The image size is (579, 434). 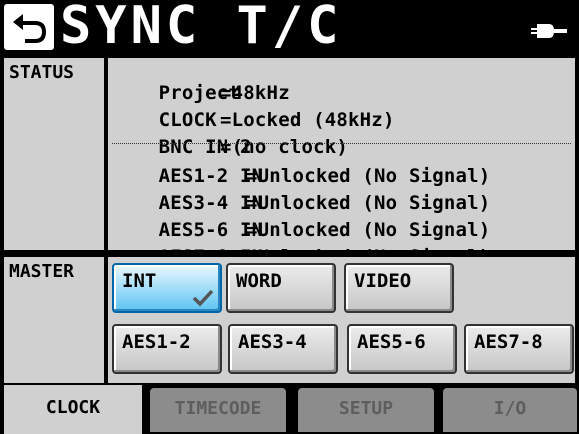 I want to click on master-aes7-8-button: AES7-8, so click(x=519, y=349).